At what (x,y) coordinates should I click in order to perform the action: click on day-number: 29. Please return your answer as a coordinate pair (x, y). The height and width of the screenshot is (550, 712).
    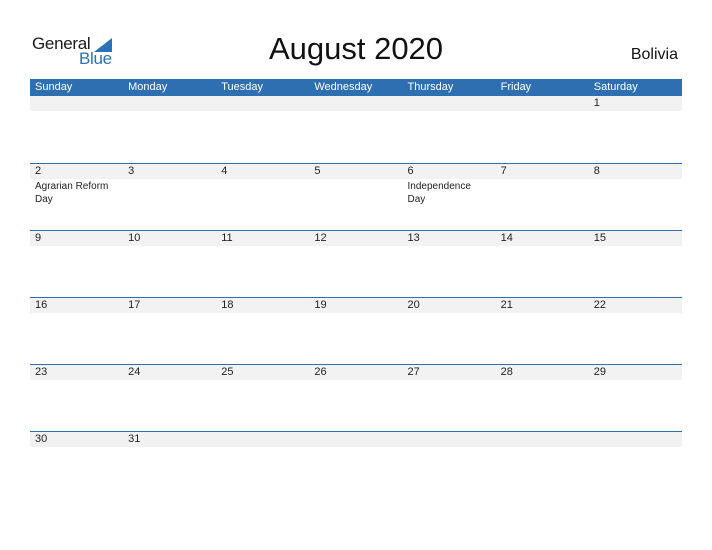
    Looking at the image, I should click on (635, 372).